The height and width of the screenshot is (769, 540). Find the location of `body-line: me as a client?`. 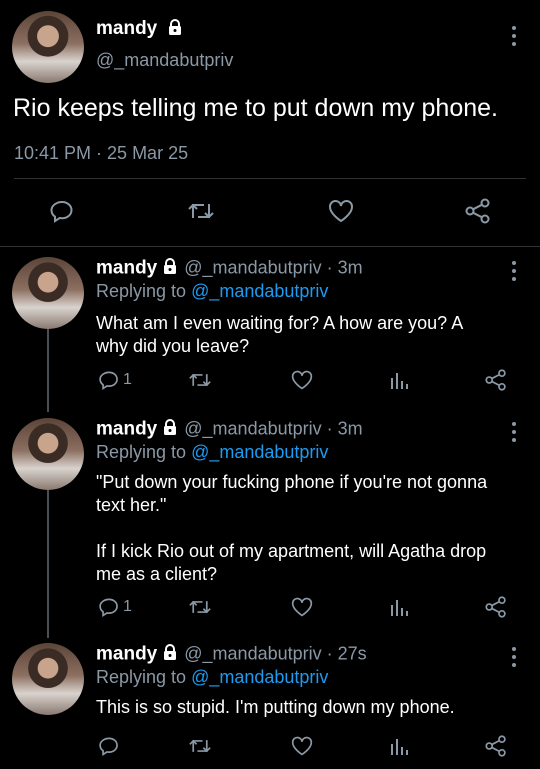

body-line: me as a client? is located at coordinates (157, 574).